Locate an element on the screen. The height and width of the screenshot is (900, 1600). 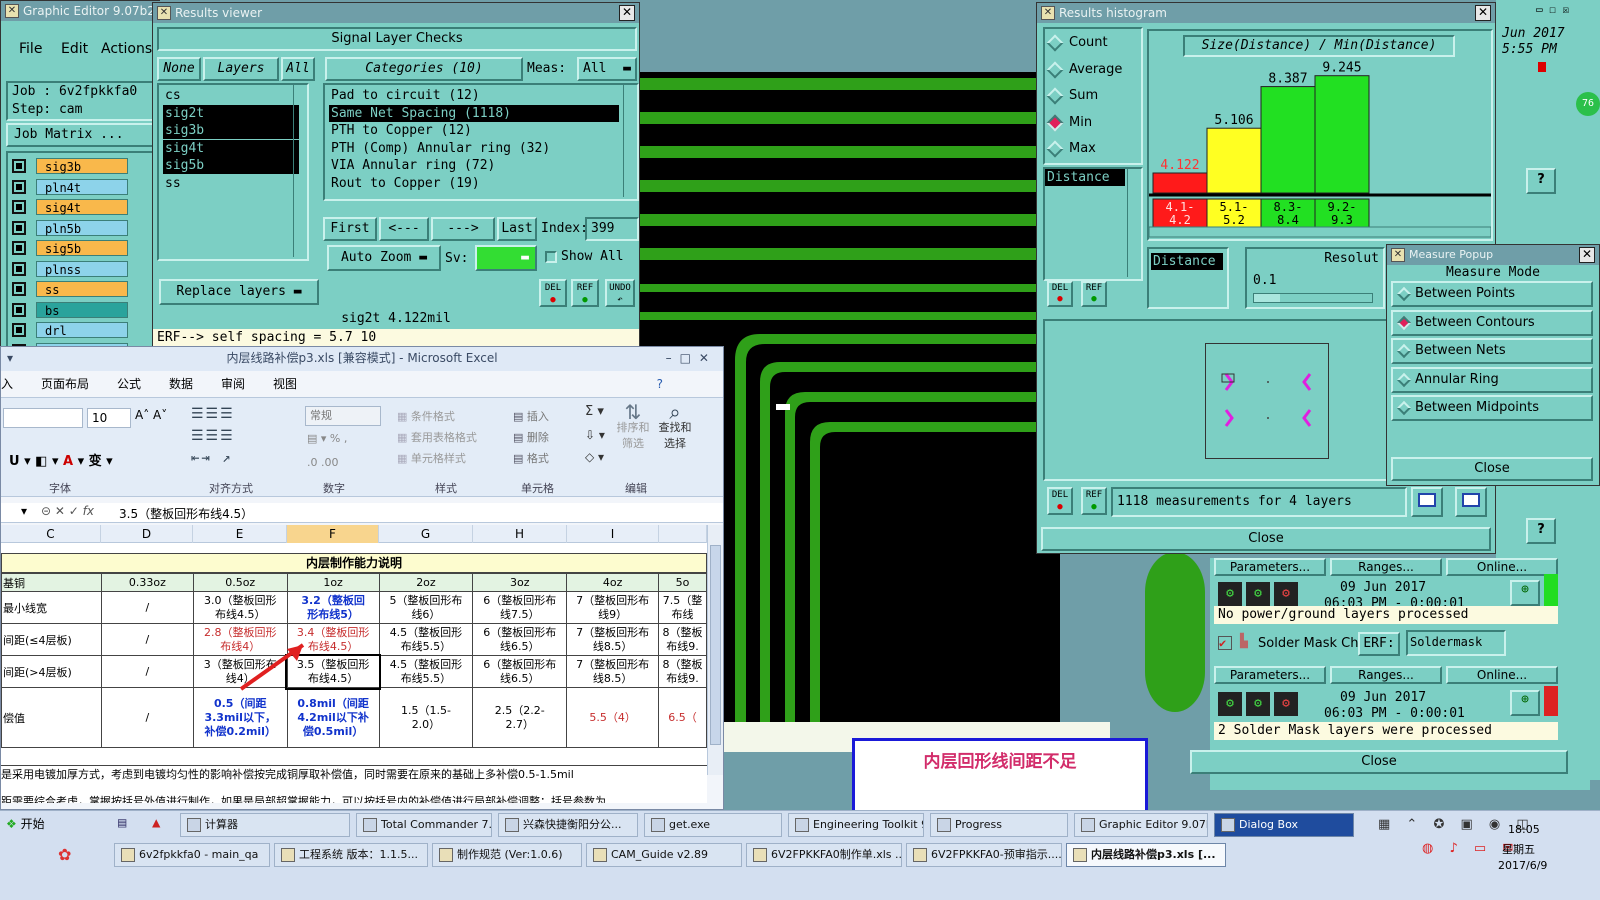
replace-layers-button: Replace layers ▬ is located at coordinates (239, 292).